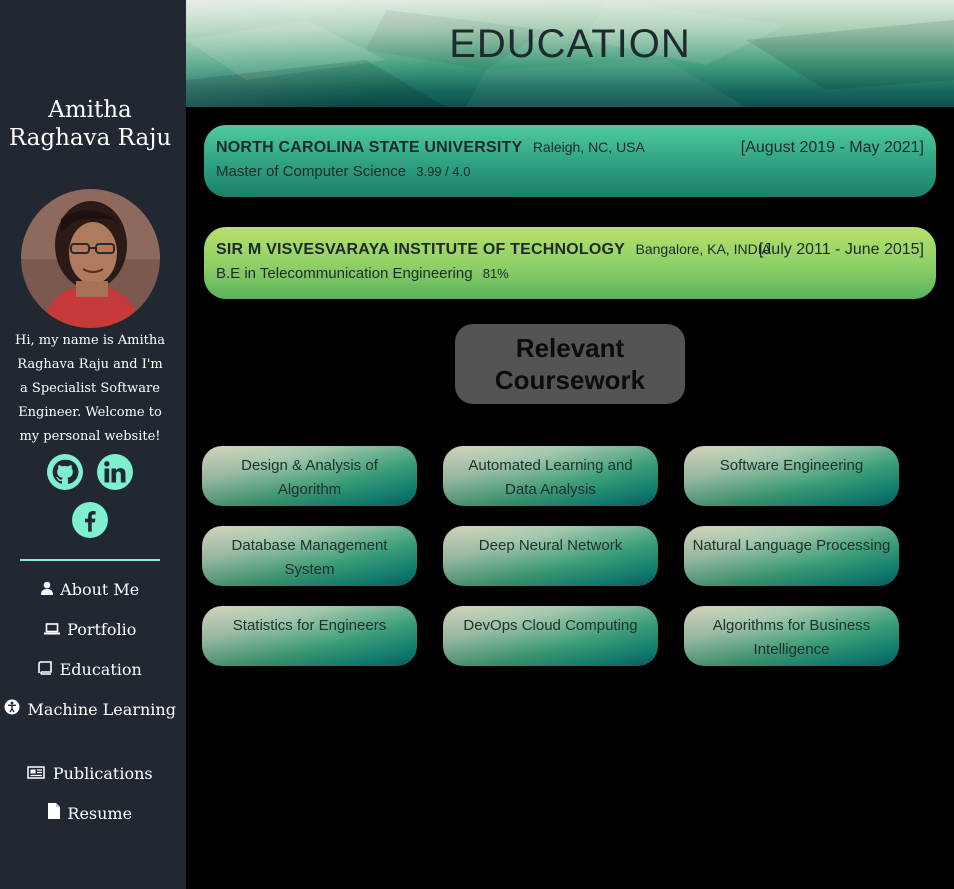 The image size is (954, 889). I want to click on nav-item-publications: Publications, so click(90, 774).